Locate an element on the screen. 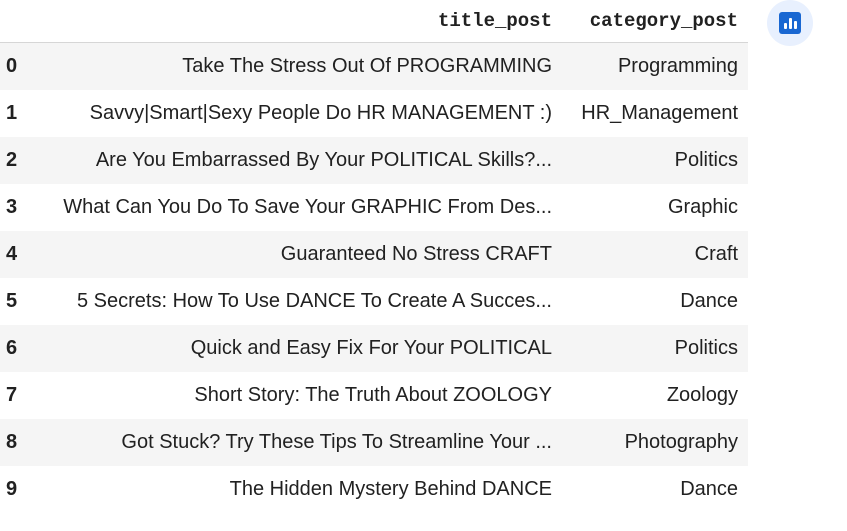  row-index: 0 is located at coordinates (12, 65).